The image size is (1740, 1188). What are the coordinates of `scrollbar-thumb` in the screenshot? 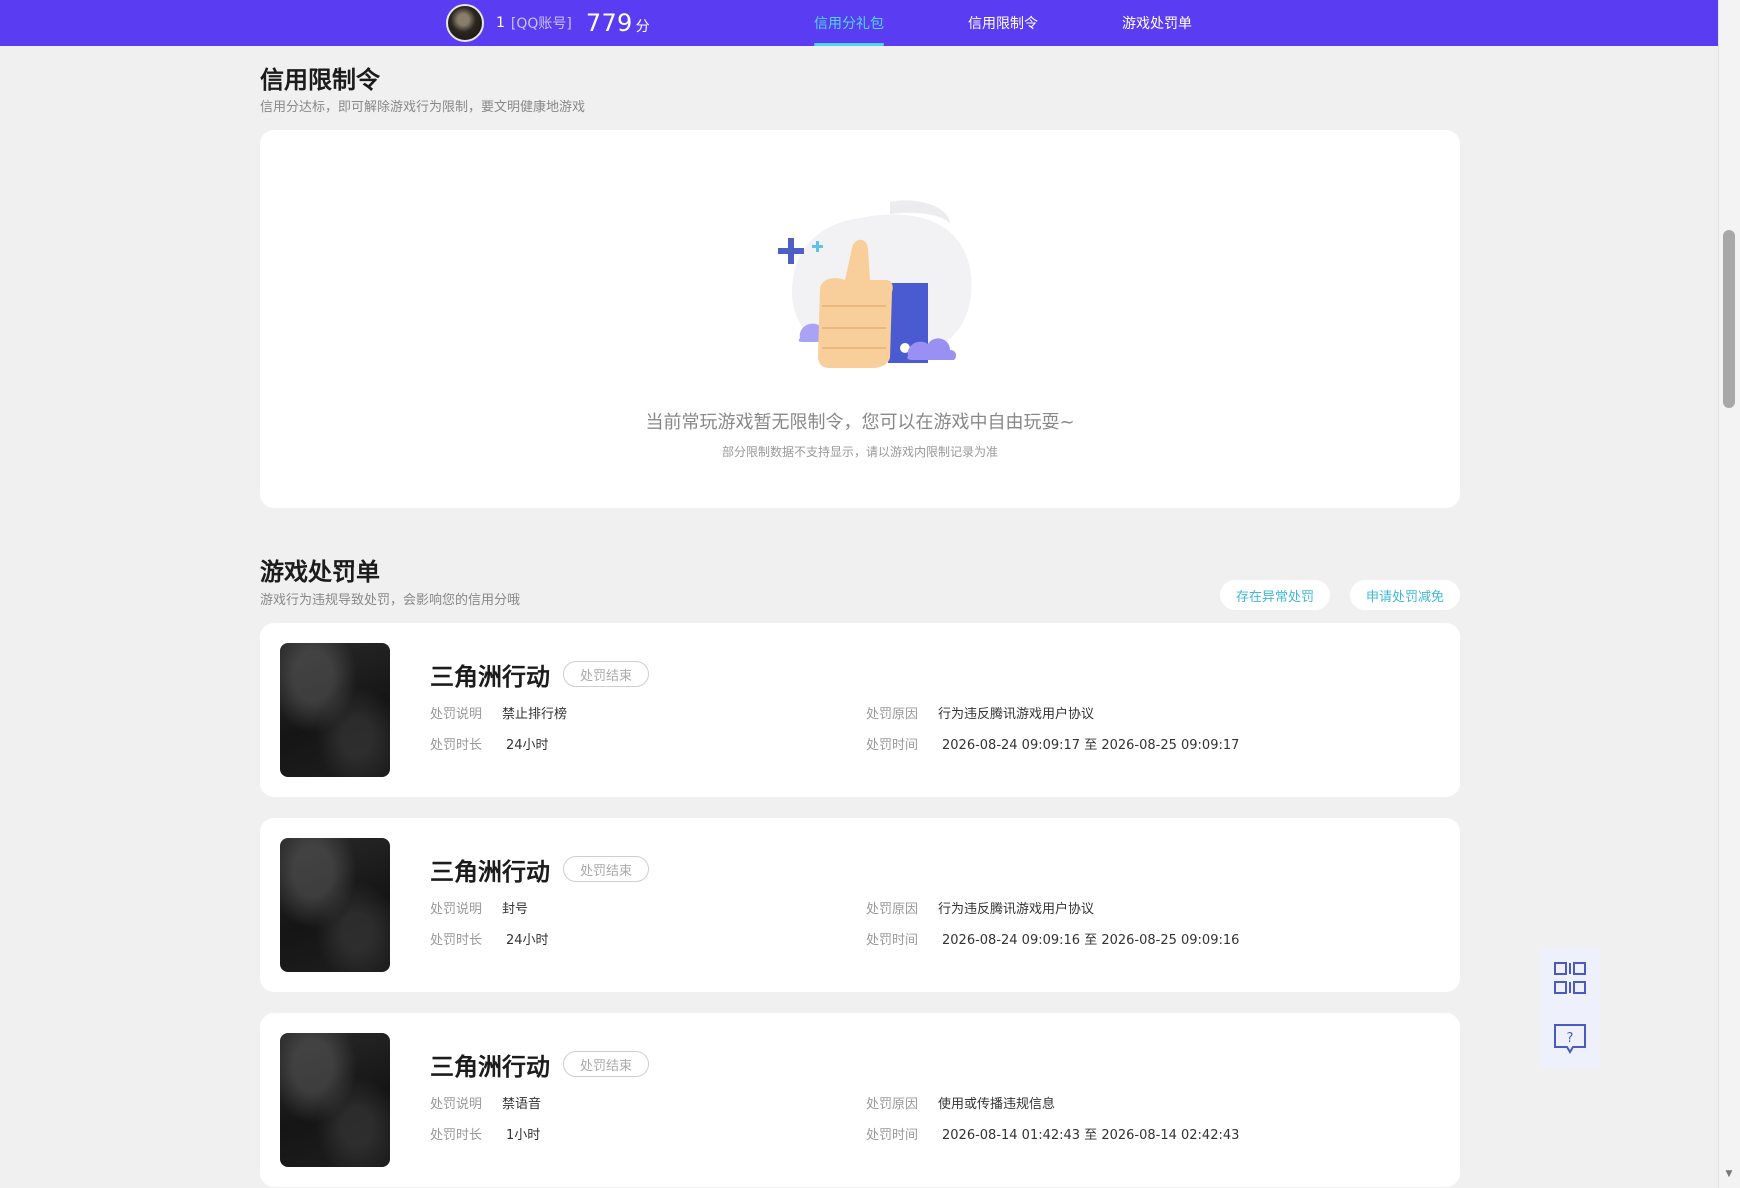 It's located at (1729, 319).